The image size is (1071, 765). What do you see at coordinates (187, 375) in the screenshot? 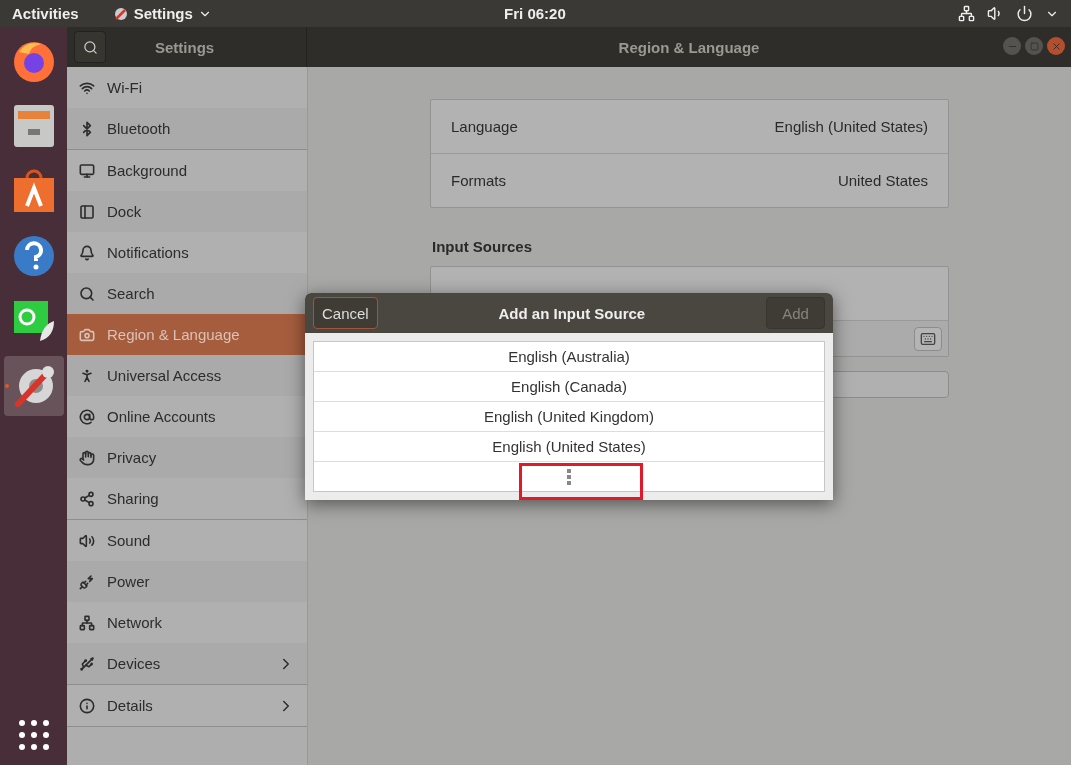
I see `sidebar-item: Universal Access` at bounding box center [187, 375].